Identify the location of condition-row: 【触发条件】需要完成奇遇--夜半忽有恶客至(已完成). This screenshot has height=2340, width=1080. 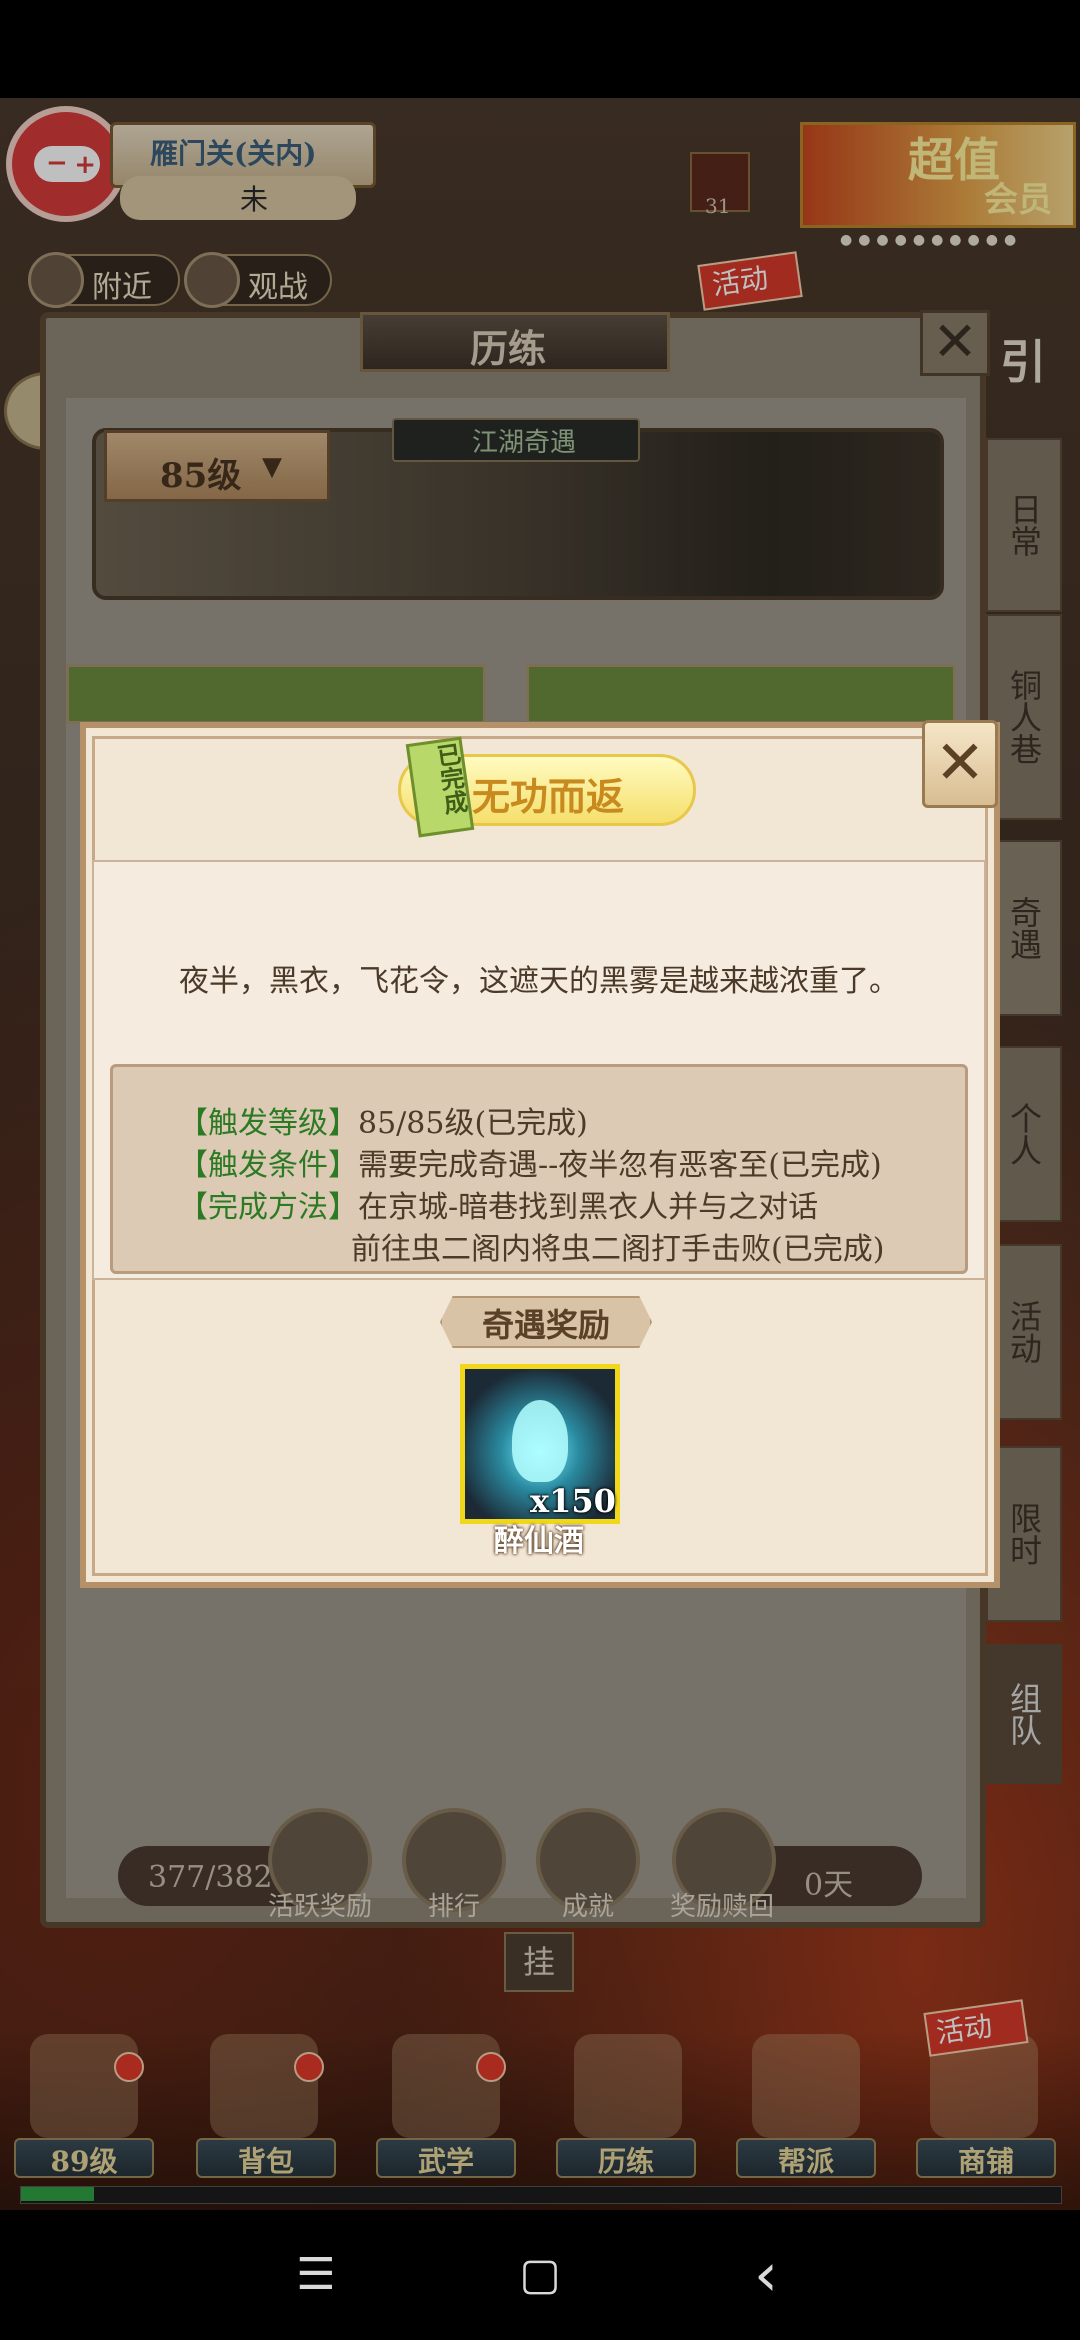
(530, 1162).